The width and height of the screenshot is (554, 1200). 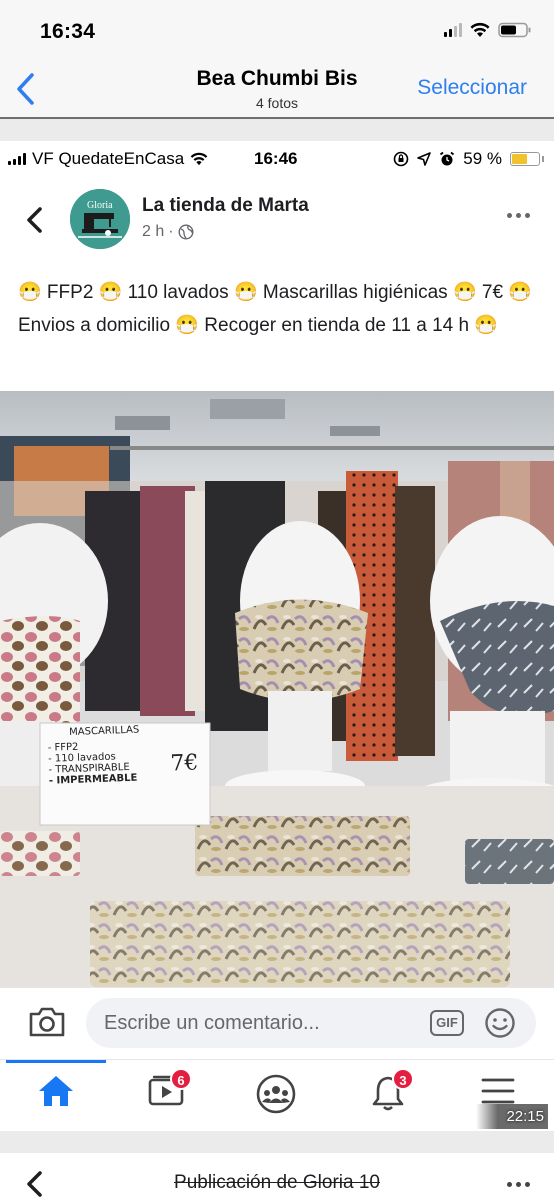 What do you see at coordinates (166, 1093) in the screenshot?
I see `tab-watch: 6` at bounding box center [166, 1093].